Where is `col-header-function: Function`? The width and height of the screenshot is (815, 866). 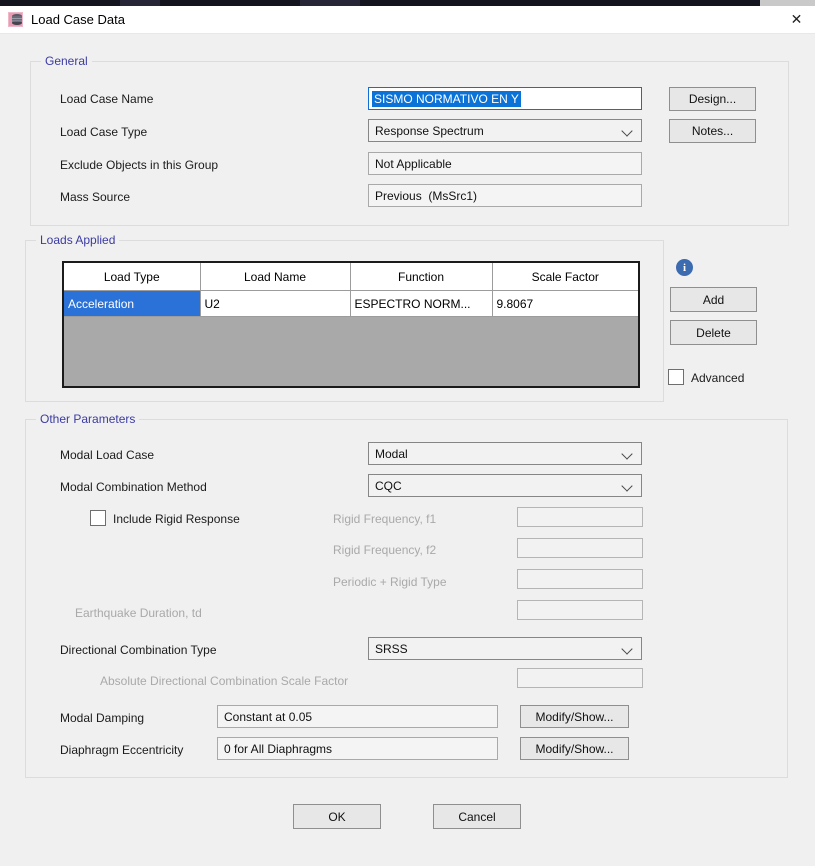
col-header-function: Function is located at coordinates (421, 277).